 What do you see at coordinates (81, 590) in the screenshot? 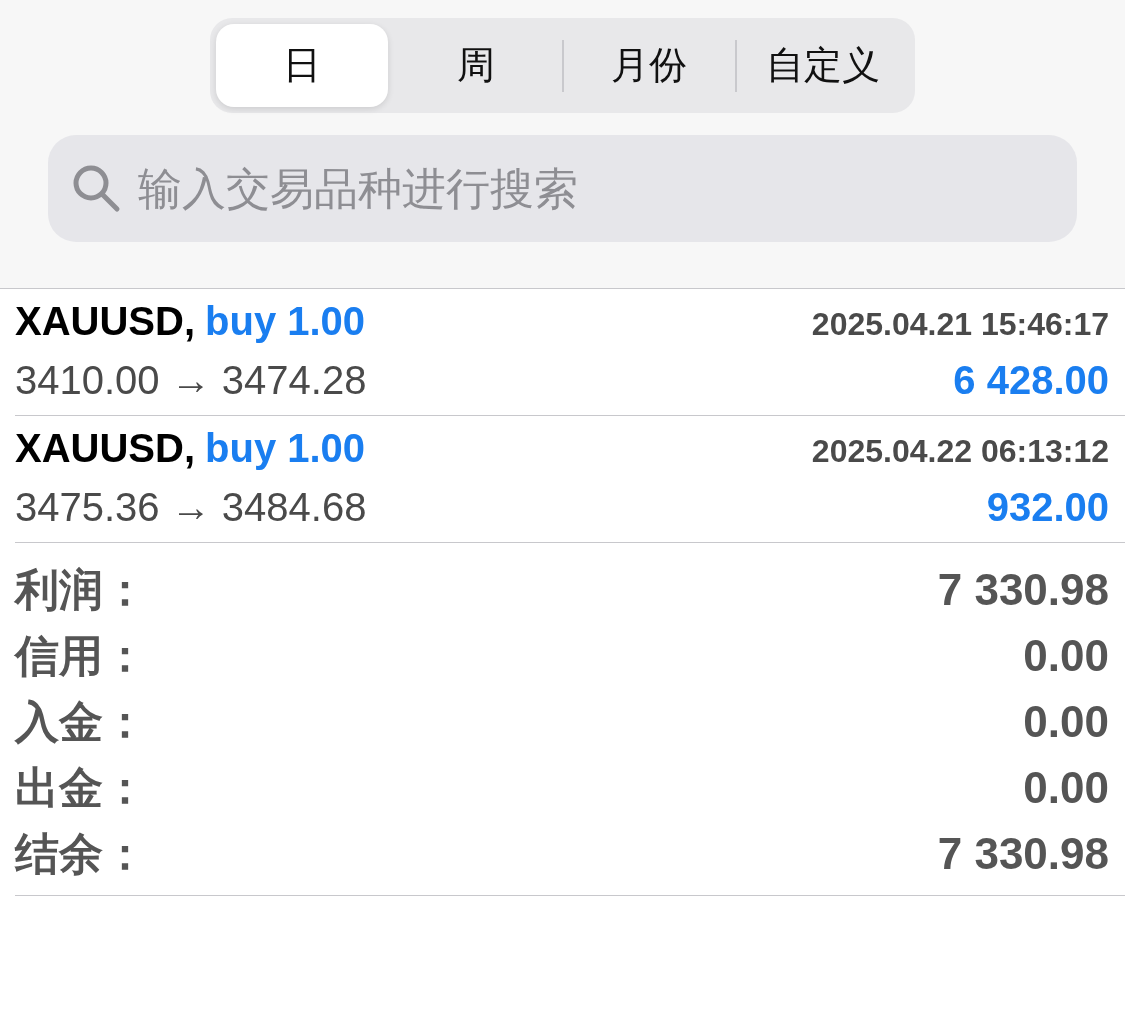
I see `summary-label: 利润：` at bounding box center [81, 590].